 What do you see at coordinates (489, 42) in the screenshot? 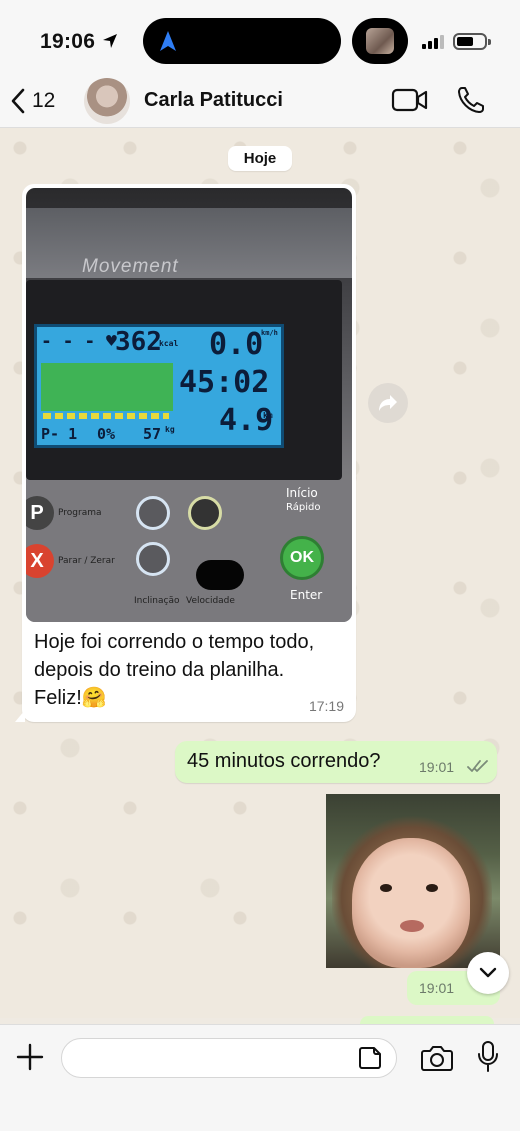
I see `battery-nub` at bounding box center [489, 42].